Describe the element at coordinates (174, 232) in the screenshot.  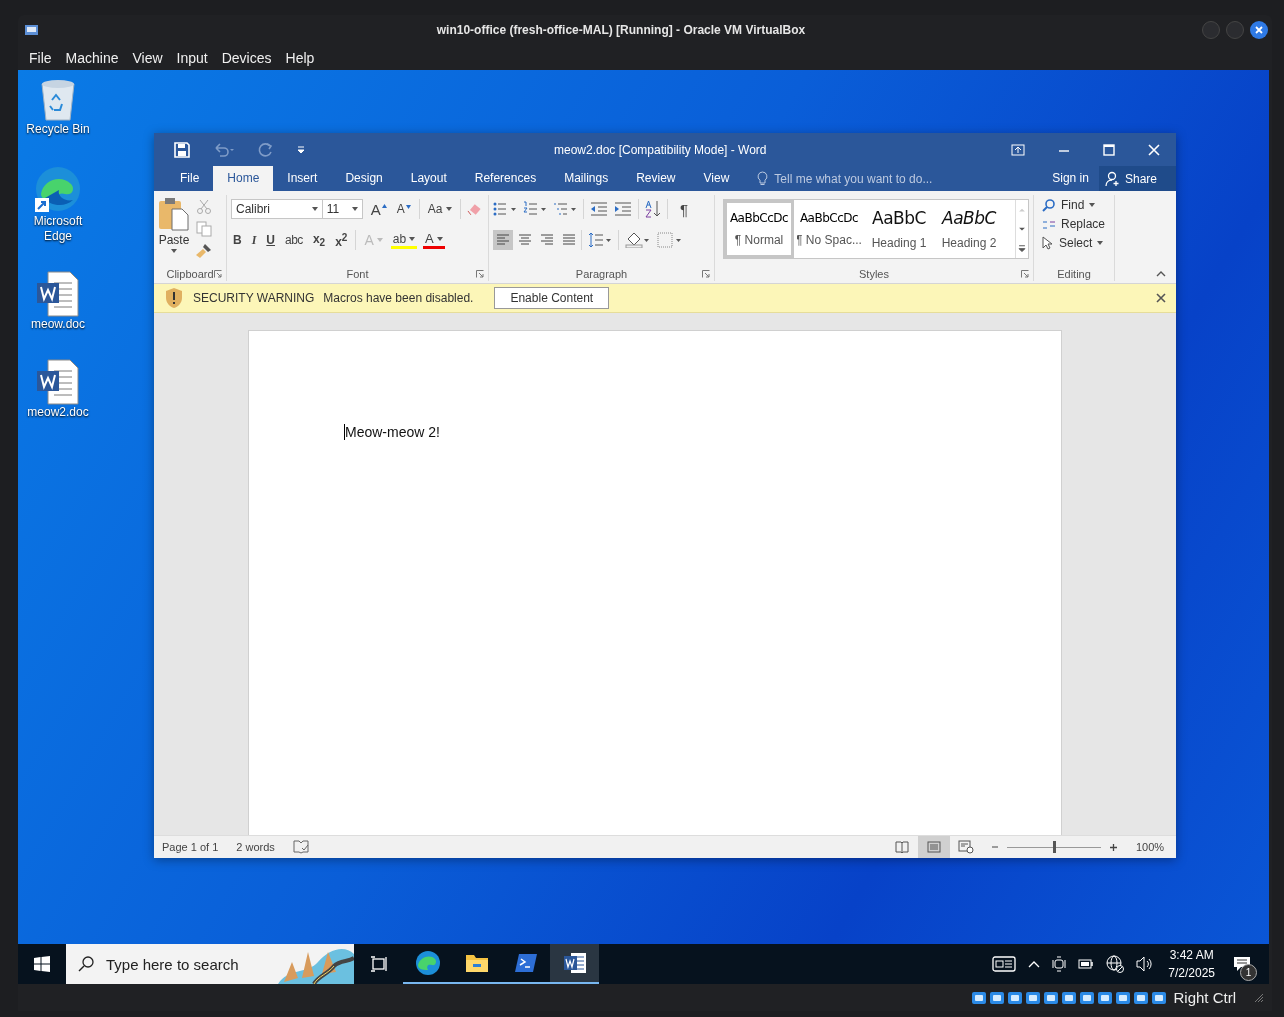
I see `paste-button: Paste` at that location.